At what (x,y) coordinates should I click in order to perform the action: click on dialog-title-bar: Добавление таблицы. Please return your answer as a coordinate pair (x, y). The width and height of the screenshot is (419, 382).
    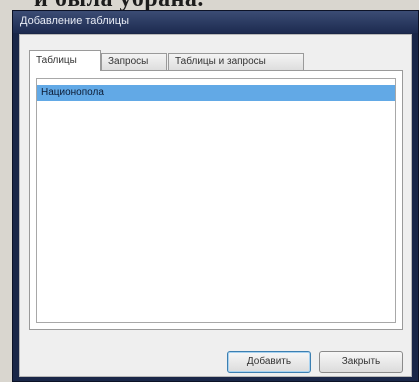
    Looking at the image, I should click on (215, 22).